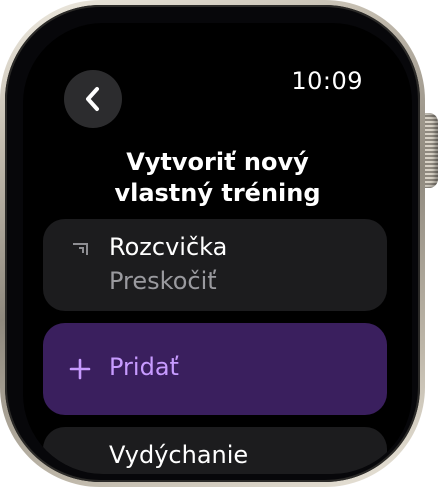 The image size is (439, 487). Describe the element at coordinates (217, 193) in the screenshot. I see `page-title-line-2: vlastný tréning` at that location.